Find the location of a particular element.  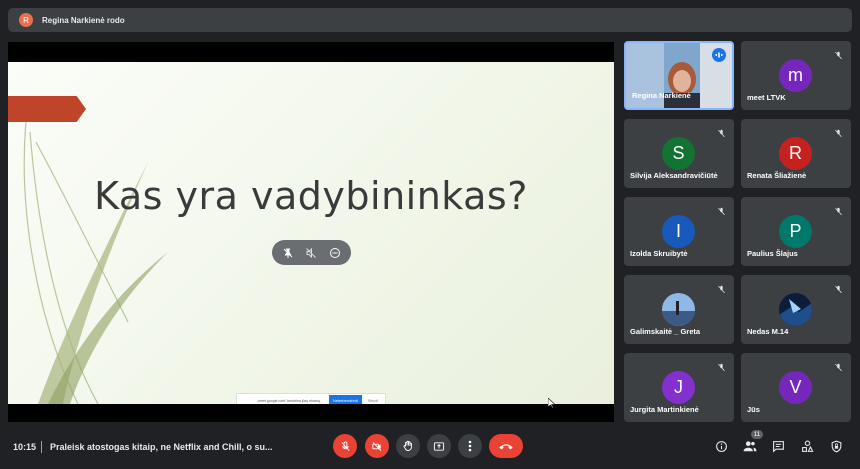

leave-call-button is located at coordinates (506, 446).